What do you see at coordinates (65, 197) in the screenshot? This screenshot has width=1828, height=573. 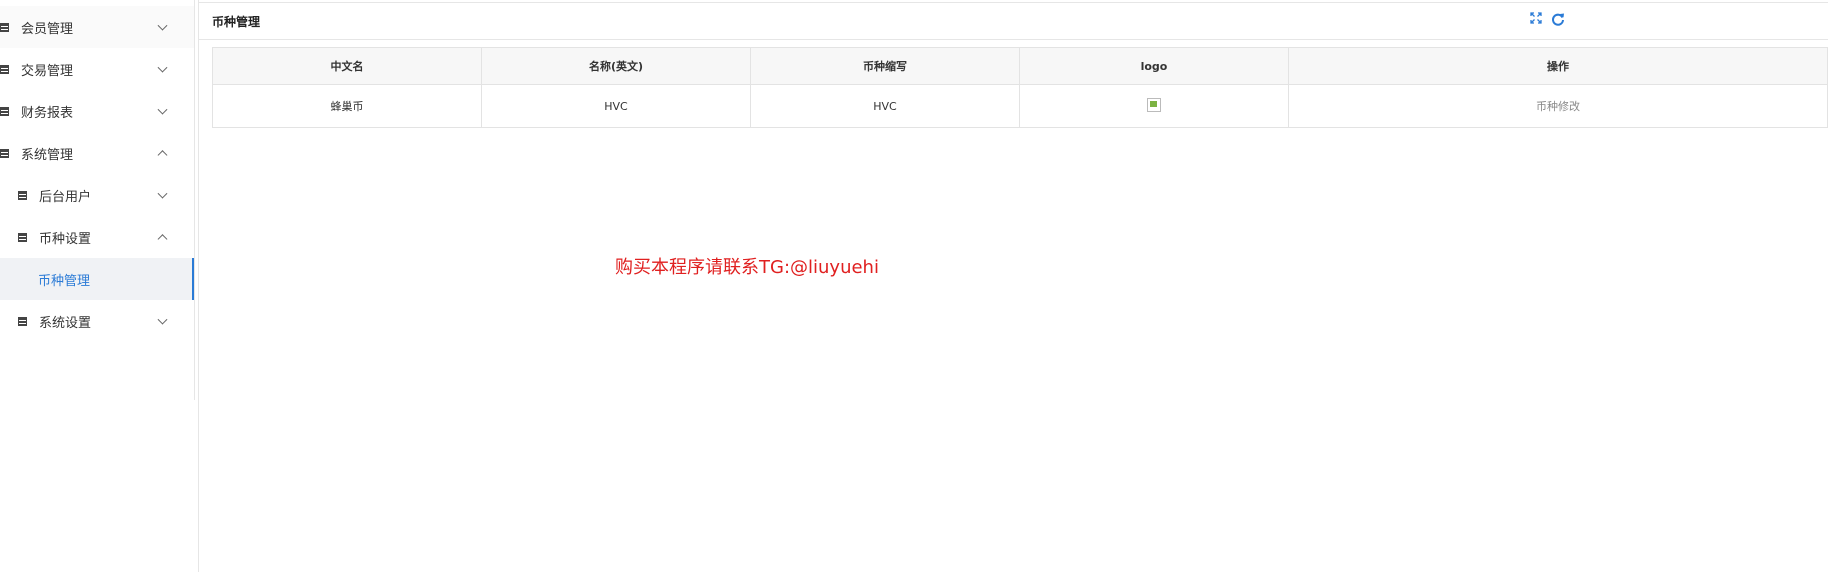 I see `sidebar-item-label: 后台用户` at bounding box center [65, 197].